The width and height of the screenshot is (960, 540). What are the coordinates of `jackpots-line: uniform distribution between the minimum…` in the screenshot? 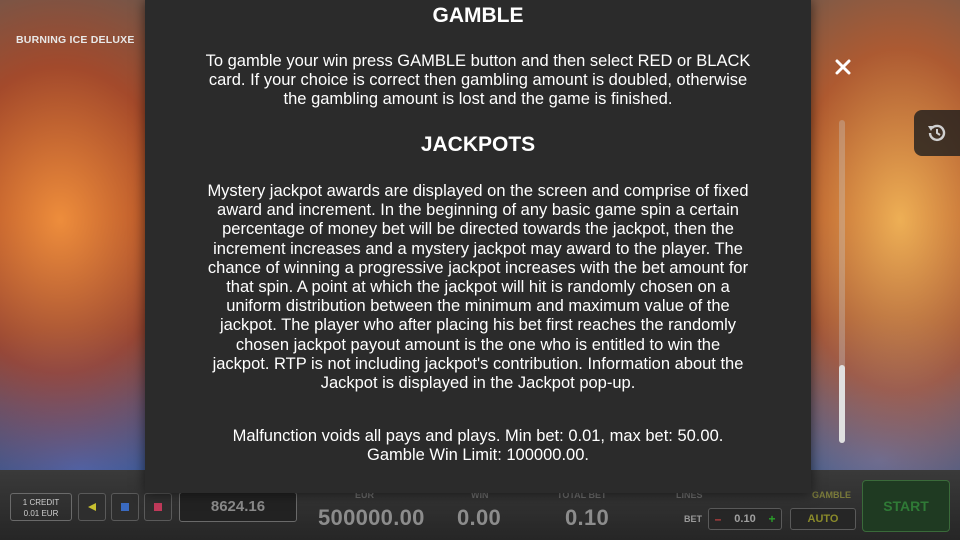 It's located at (478, 306).